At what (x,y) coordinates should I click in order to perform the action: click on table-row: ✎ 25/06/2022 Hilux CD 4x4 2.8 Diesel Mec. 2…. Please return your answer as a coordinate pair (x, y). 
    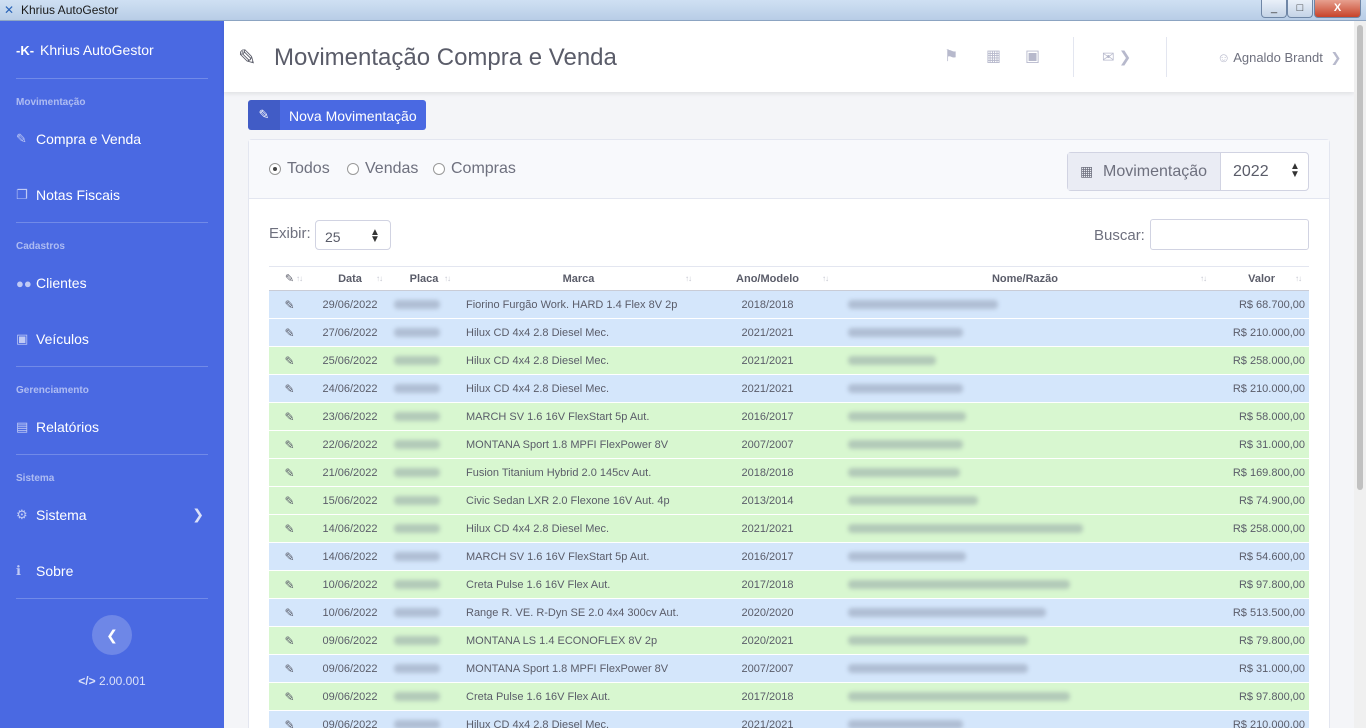
    Looking at the image, I should click on (789, 360).